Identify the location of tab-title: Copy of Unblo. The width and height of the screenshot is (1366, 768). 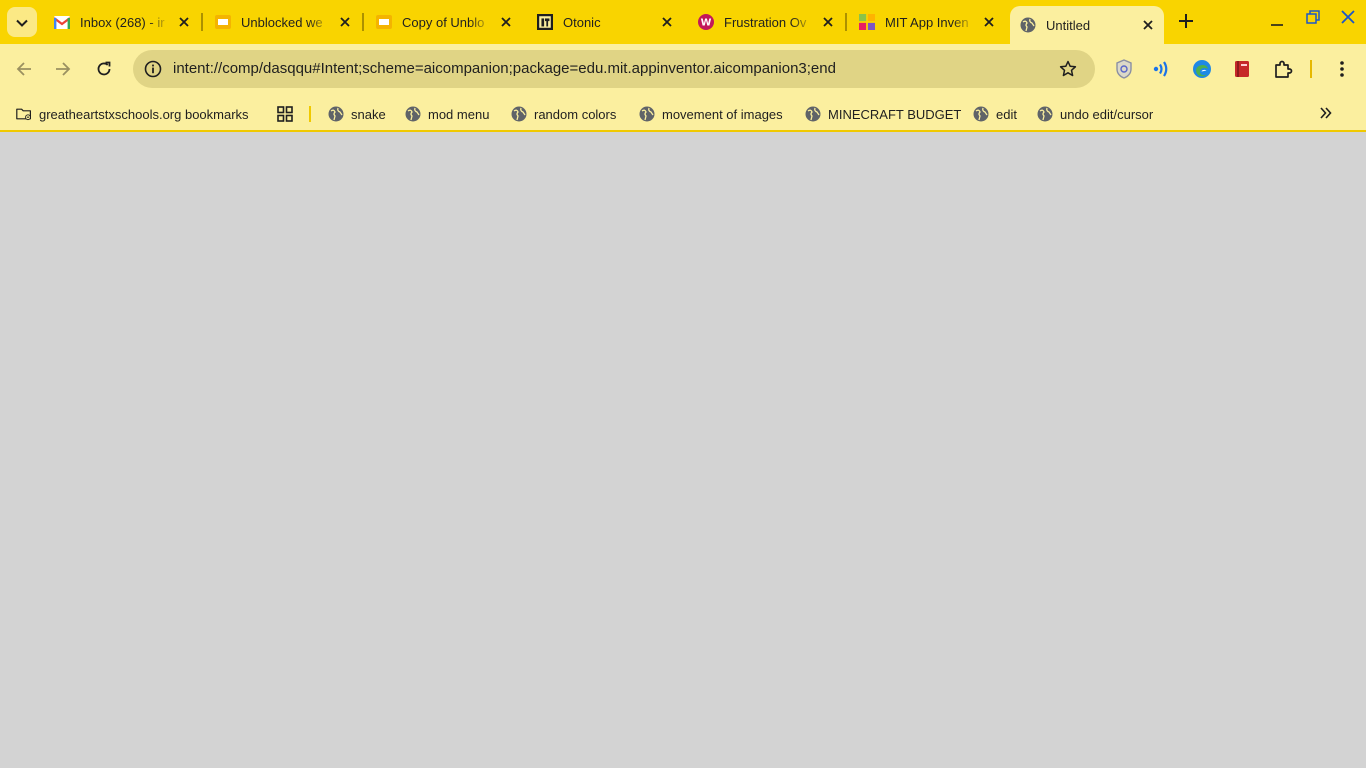
(443, 22).